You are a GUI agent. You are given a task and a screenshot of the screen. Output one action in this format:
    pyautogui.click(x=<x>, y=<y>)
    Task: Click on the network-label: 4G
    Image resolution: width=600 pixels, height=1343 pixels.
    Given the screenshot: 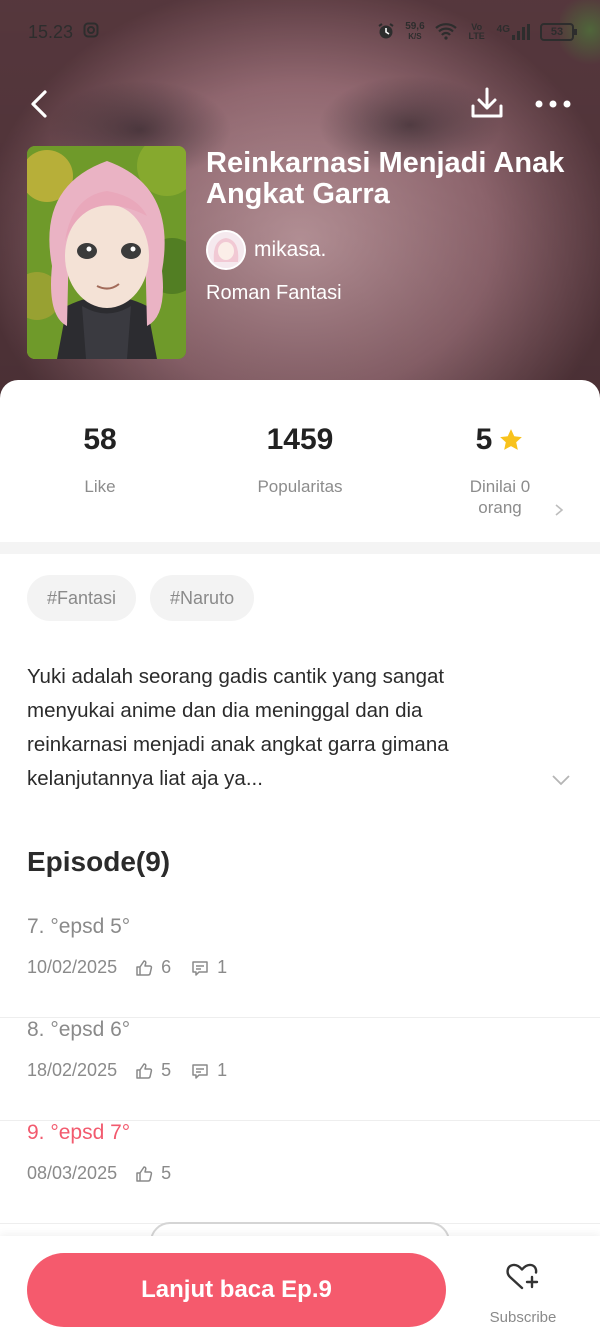 What is the action you would take?
    pyautogui.click(x=503, y=29)
    